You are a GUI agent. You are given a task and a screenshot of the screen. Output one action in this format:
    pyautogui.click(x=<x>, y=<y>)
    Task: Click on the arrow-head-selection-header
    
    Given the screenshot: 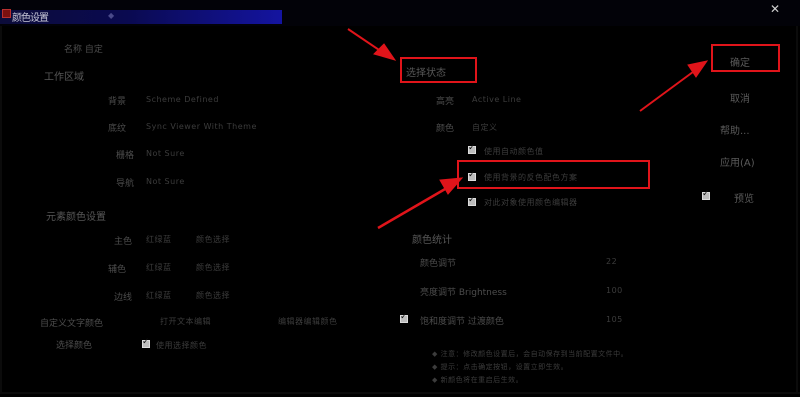 What is the action you would take?
    pyautogui.click(x=385, y=52)
    